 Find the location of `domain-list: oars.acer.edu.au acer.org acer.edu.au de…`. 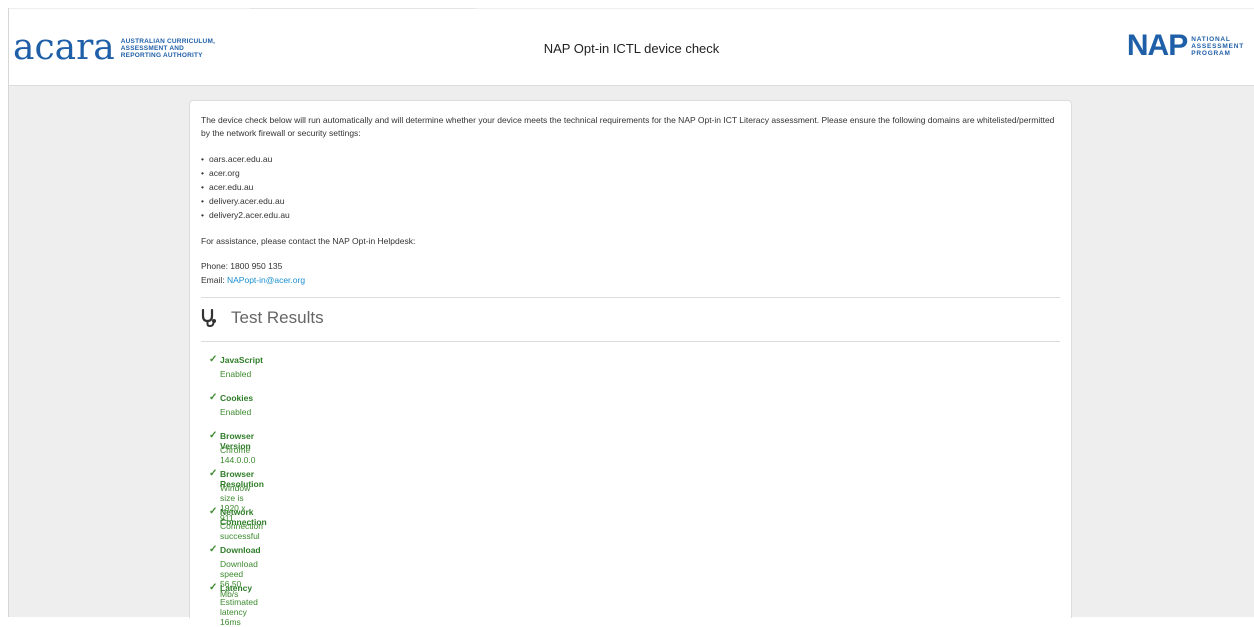

domain-list: oars.acer.edu.au acer.org acer.edu.au de… is located at coordinates (245, 188).